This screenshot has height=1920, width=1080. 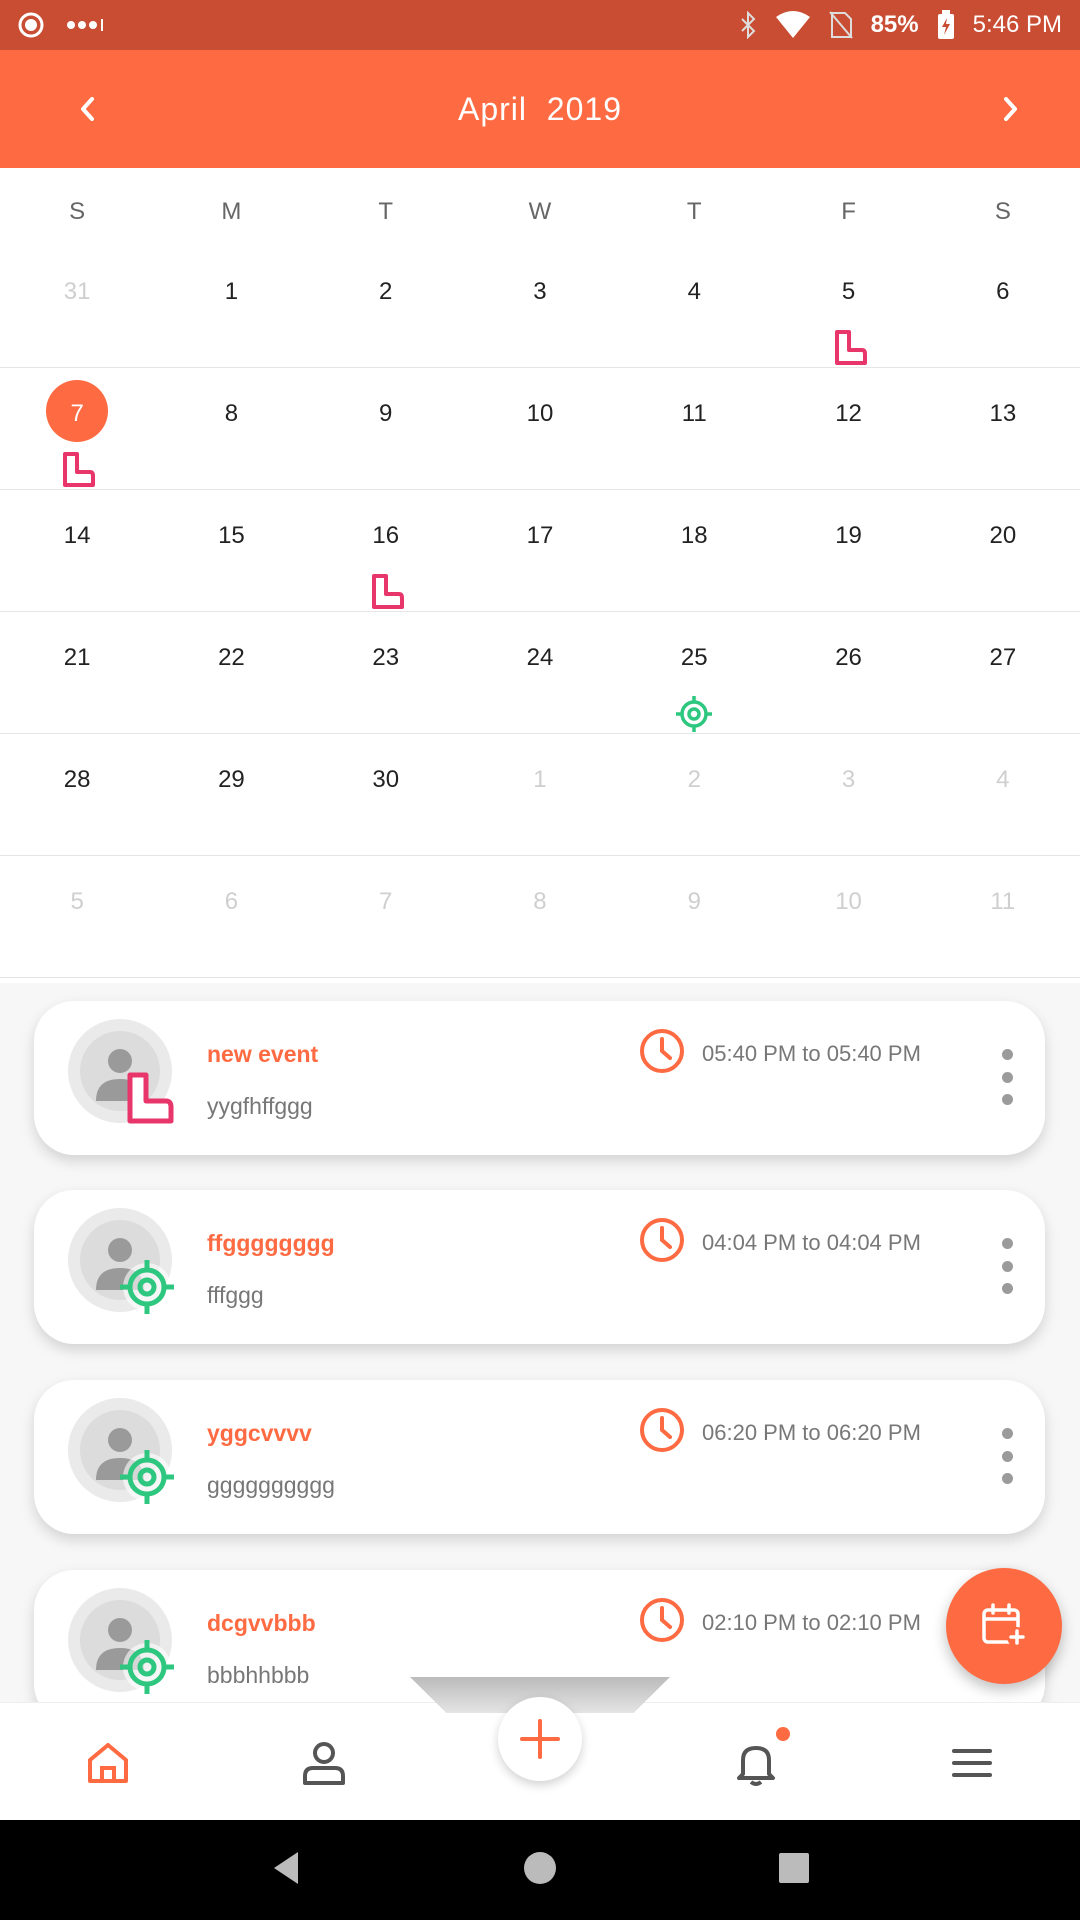 I want to click on calendar-day: 12, so click(x=848, y=428).